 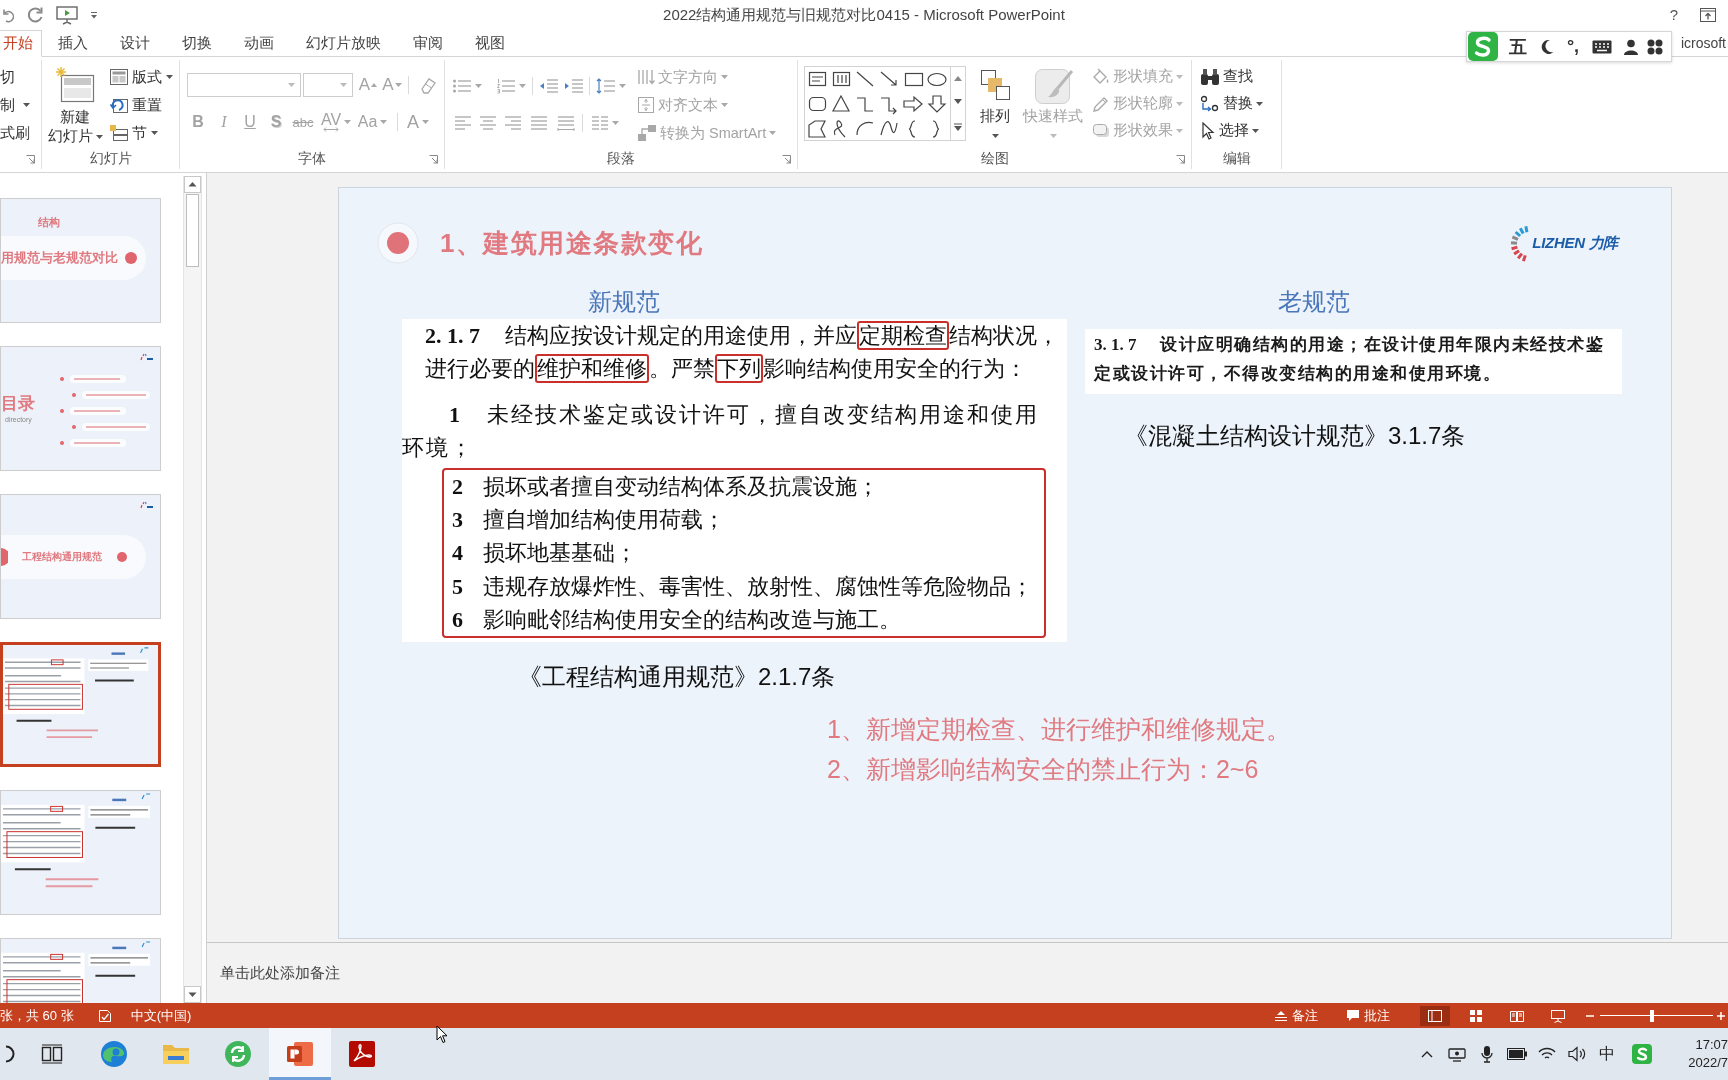 What do you see at coordinates (7, 15) in the screenshot?
I see `undo-icon` at bounding box center [7, 15].